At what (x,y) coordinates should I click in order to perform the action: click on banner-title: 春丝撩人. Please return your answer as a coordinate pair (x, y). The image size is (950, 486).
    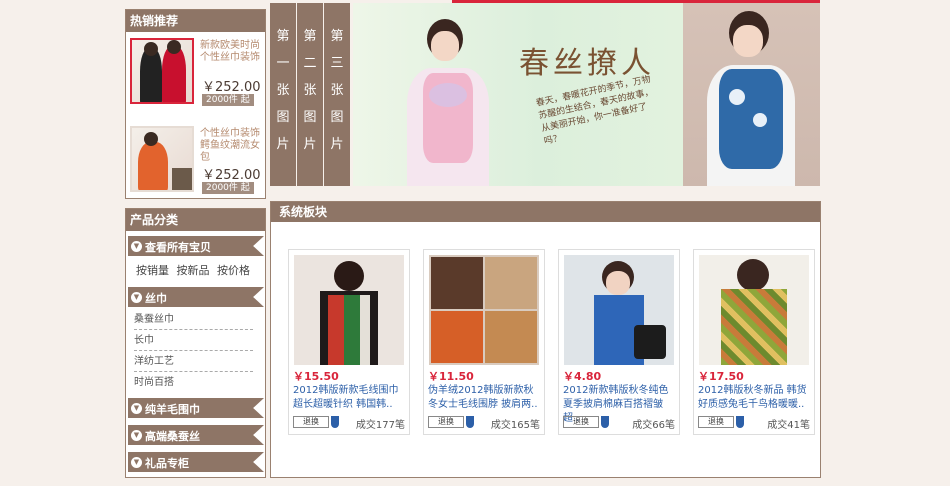
    Looking at the image, I should click on (587, 63).